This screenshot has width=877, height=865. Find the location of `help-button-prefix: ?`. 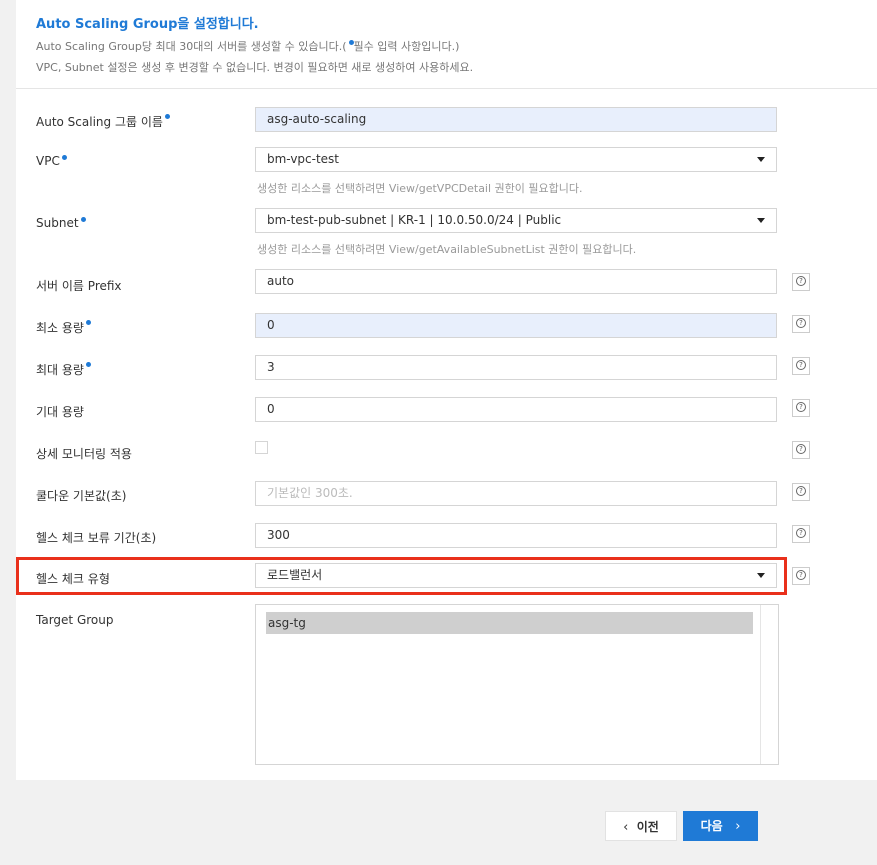

help-button-prefix: ? is located at coordinates (801, 282).